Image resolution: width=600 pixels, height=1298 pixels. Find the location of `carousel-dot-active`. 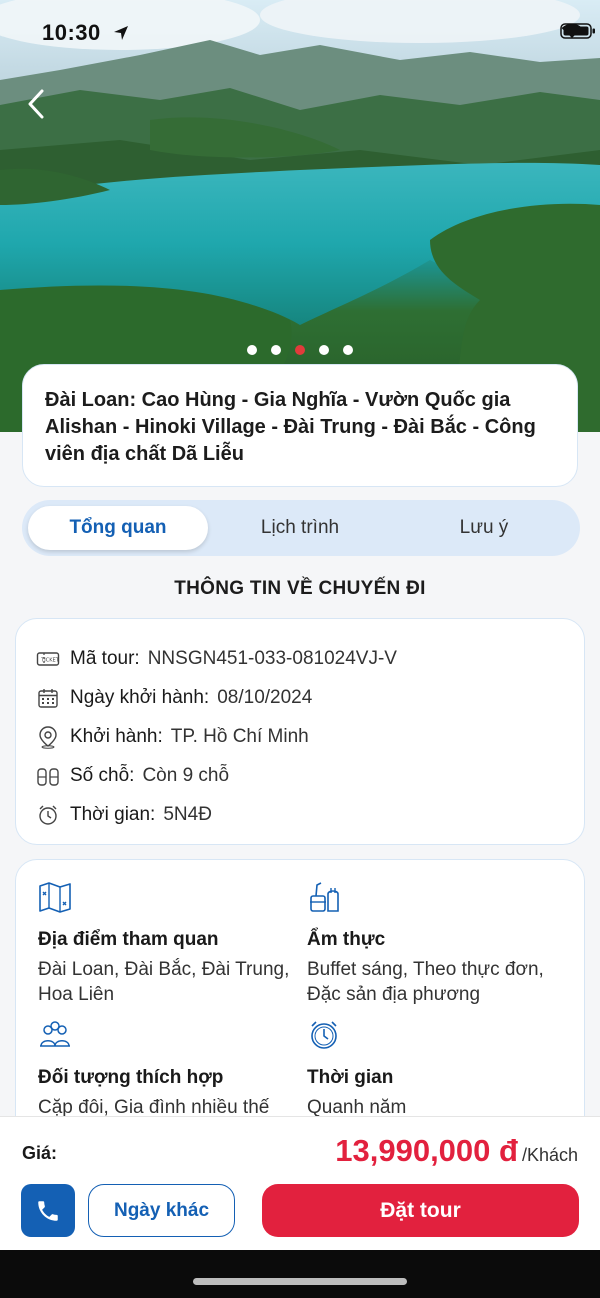

carousel-dot-active is located at coordinates (300, 350).